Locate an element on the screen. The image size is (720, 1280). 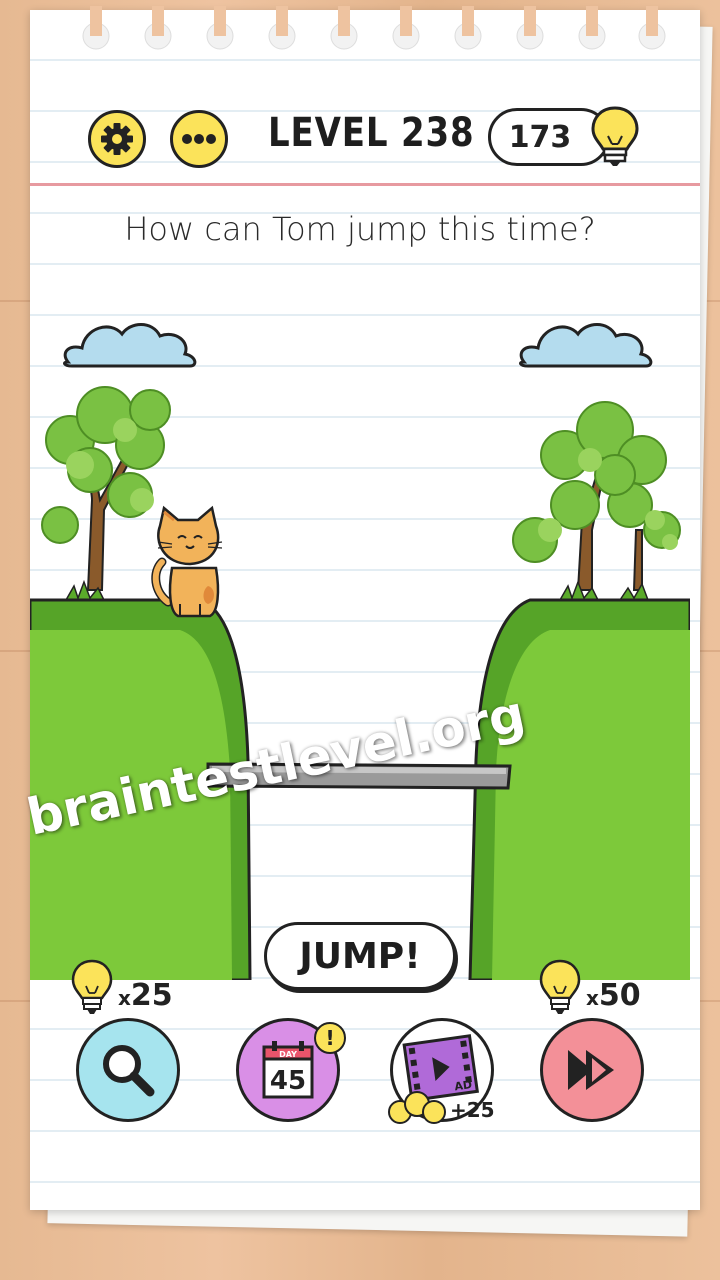
fast-forward-icon is located at coordinates (591, 1070).